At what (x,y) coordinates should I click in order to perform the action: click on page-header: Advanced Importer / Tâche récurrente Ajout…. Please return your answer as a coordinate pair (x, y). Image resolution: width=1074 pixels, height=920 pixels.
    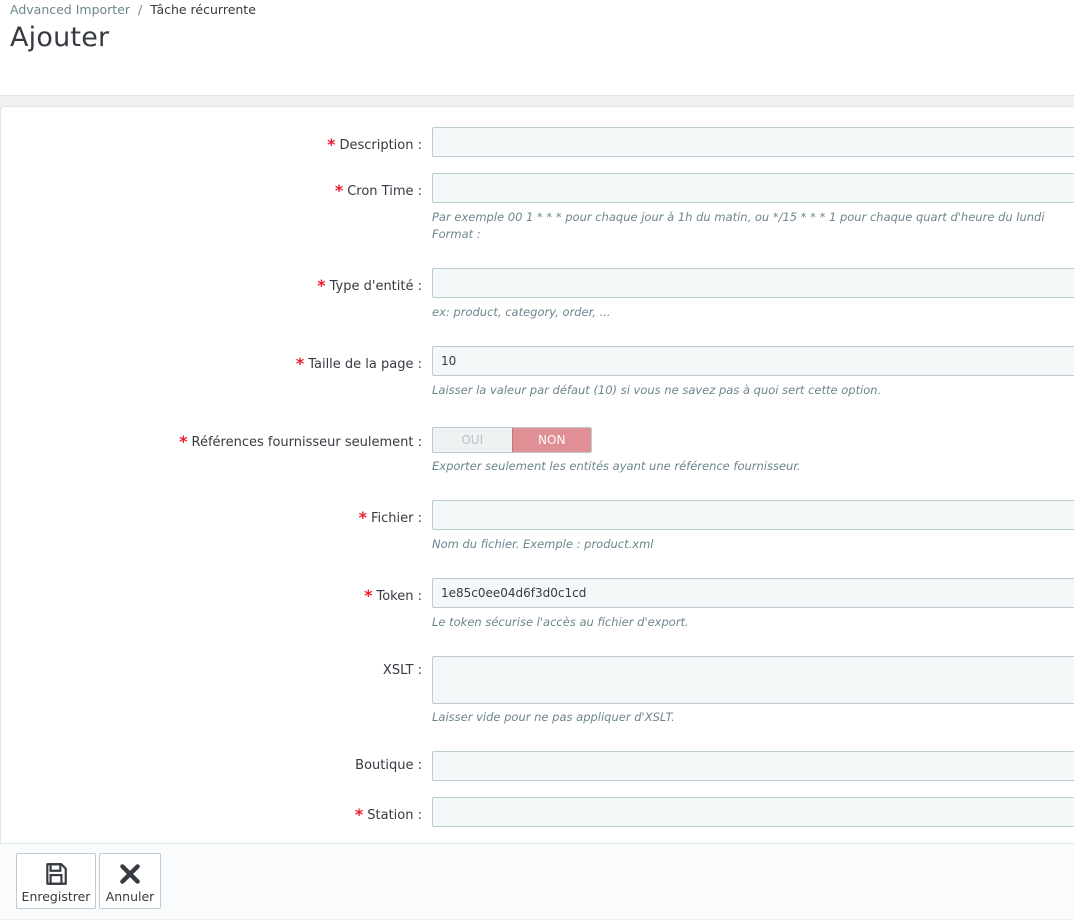
    Looking at the image, I should click on (537, 48).